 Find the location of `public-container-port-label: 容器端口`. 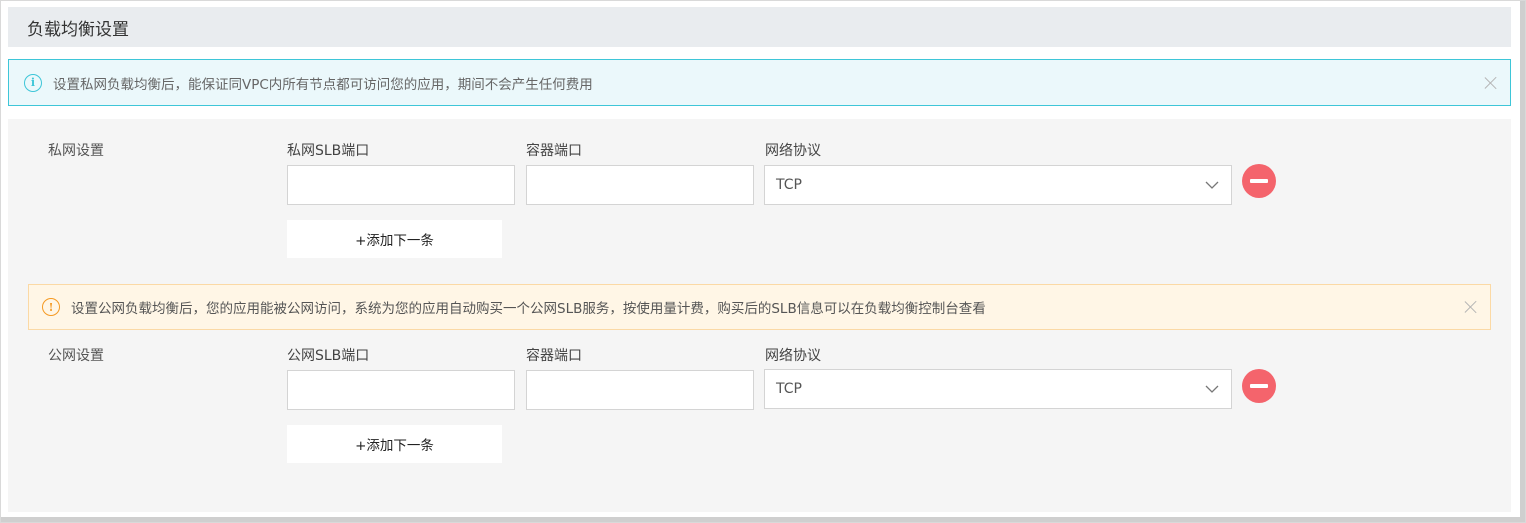

public-container-port-label: 容器端口 is located at coordinates (554, 356).